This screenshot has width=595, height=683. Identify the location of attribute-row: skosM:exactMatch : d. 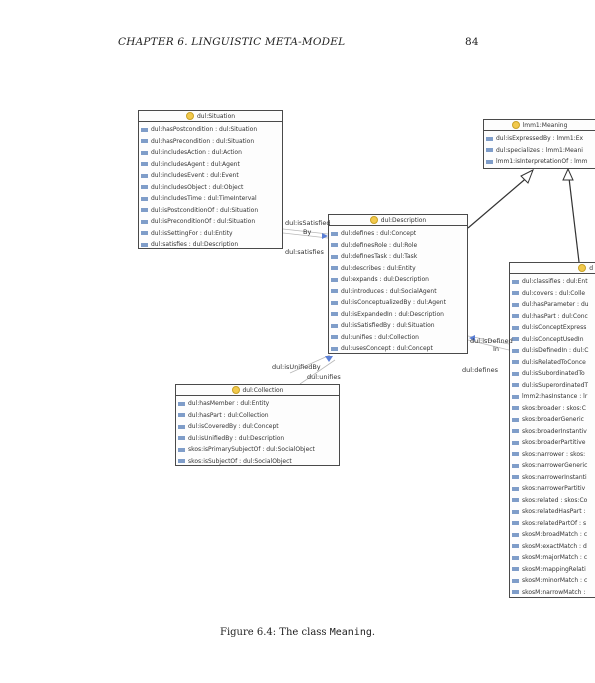
(552, 547).